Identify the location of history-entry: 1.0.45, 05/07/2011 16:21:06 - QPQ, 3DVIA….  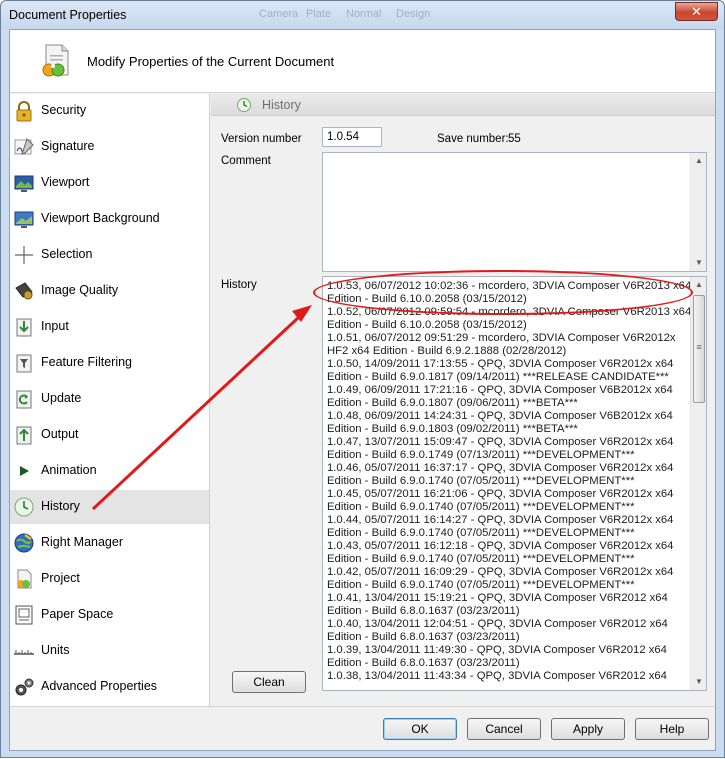
(500, 494).